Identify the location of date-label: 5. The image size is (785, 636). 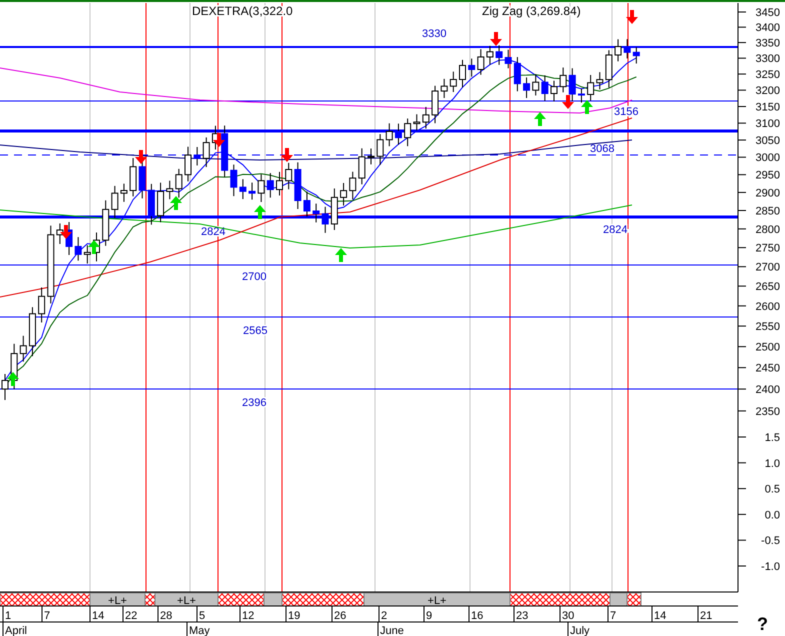
(202, 616).